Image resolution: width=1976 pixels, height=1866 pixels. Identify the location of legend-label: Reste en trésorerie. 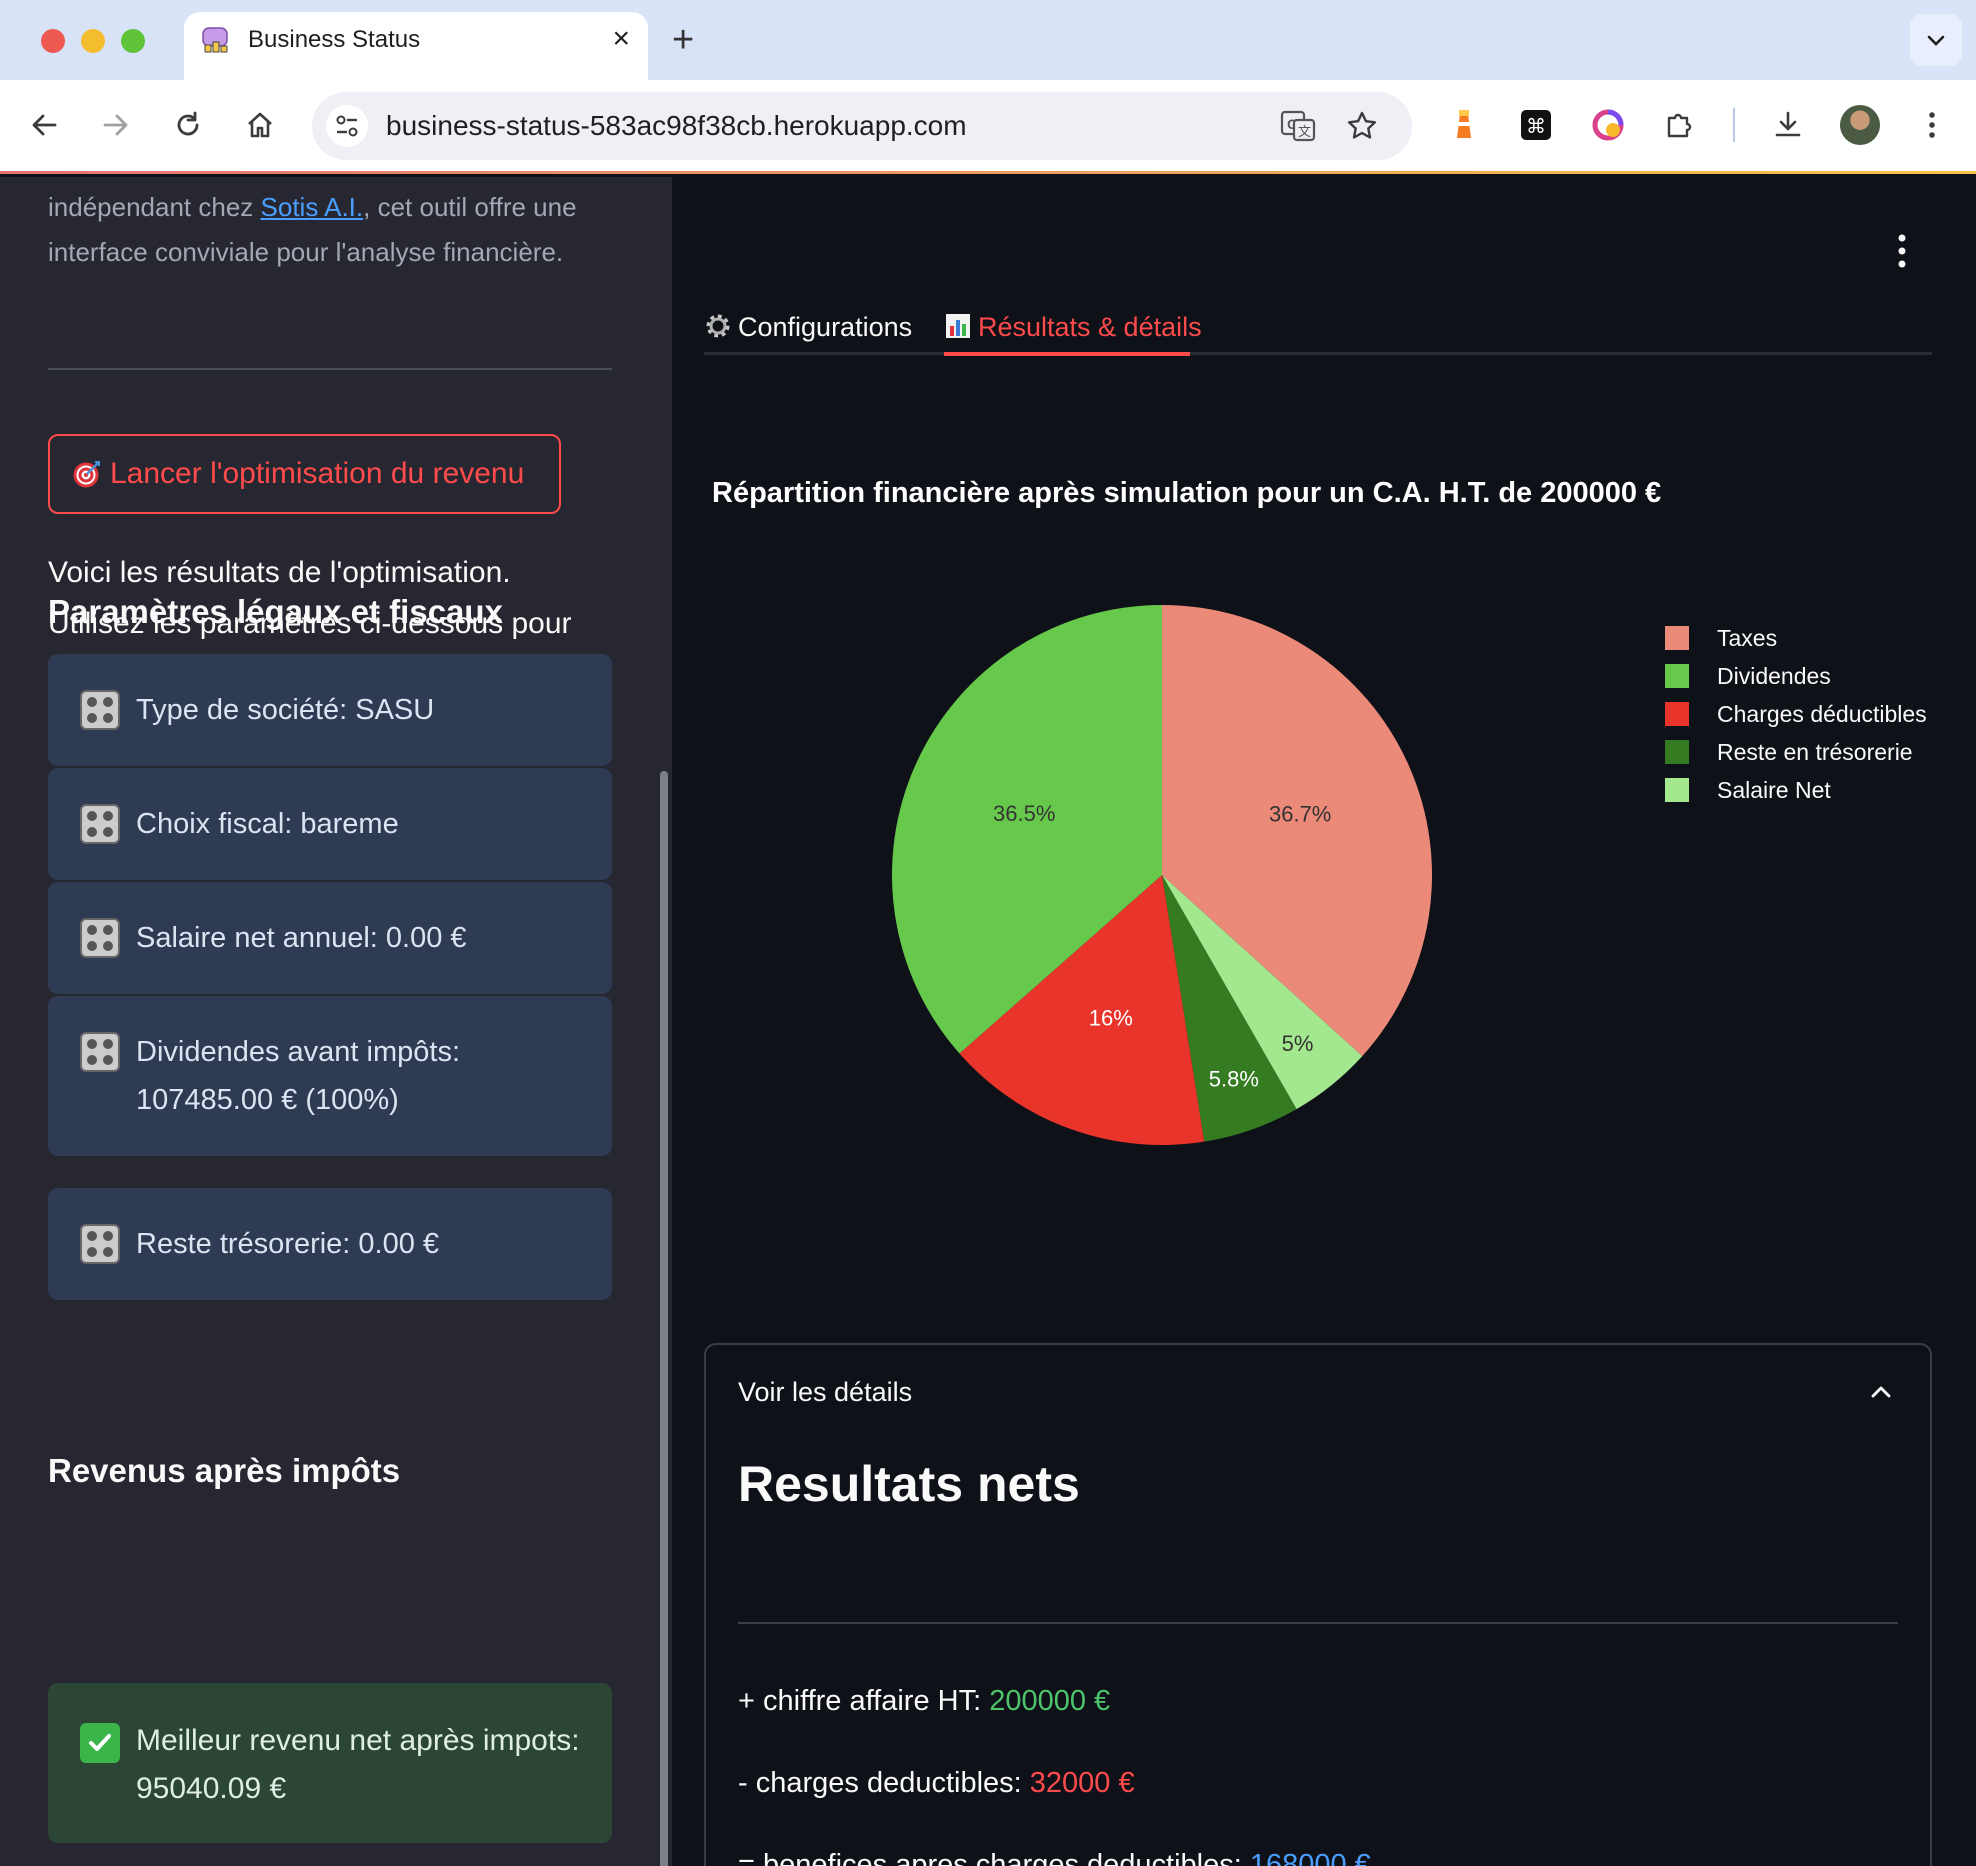
(1815, 752).